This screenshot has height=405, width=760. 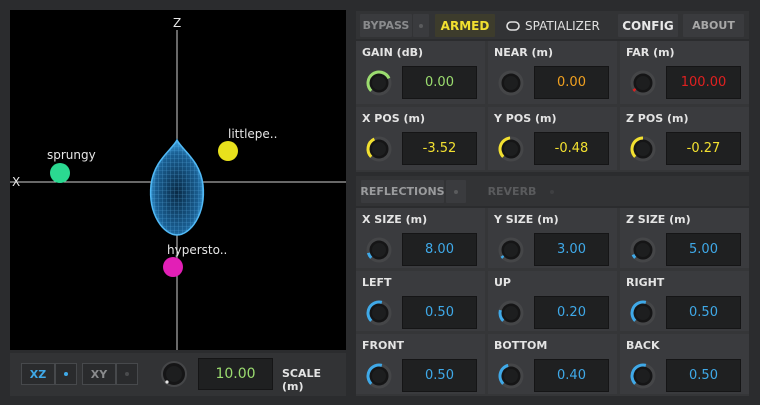 I want to click on up-value: 0.20, so click(x=571, y=312).